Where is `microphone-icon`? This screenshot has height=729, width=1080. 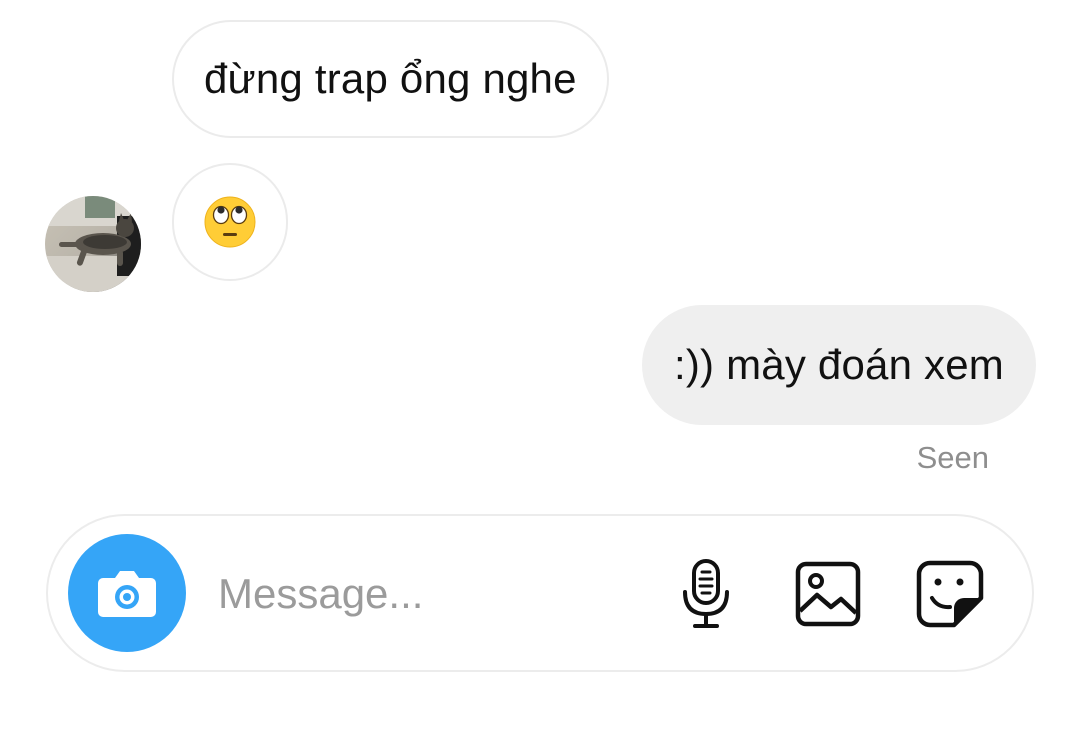 microphone-icon is located at coordinates (706, 593).